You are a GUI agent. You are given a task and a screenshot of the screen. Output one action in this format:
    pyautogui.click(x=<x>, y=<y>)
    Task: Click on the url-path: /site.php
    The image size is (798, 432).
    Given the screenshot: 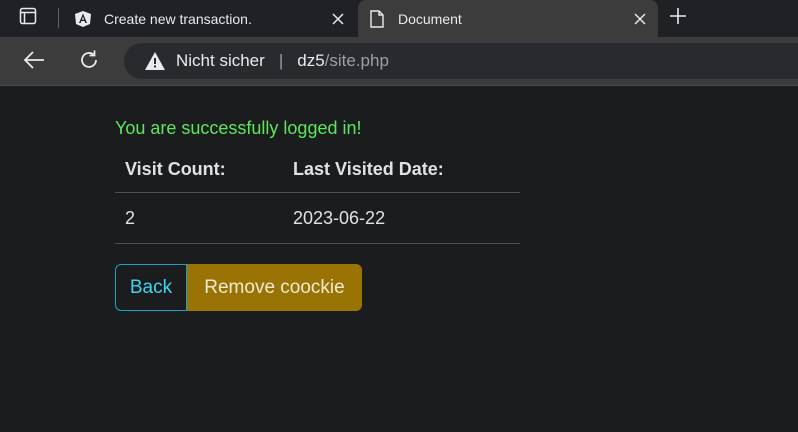 What is the action you would take?
    pyautogui.click(x=356, y=60)
    